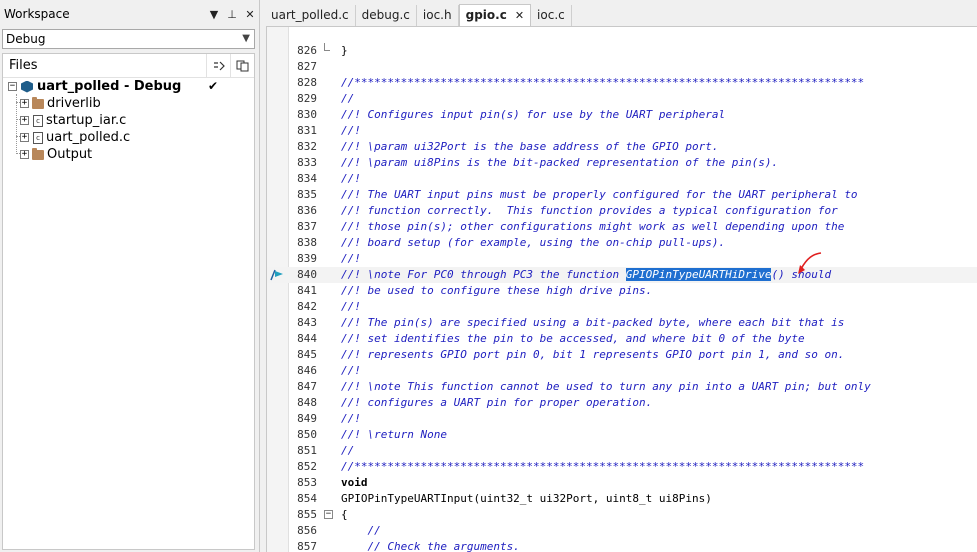 Image resolution: width=977 pixels, height=552 pixels. I want to click on code-segment: //, so click(361, 530).